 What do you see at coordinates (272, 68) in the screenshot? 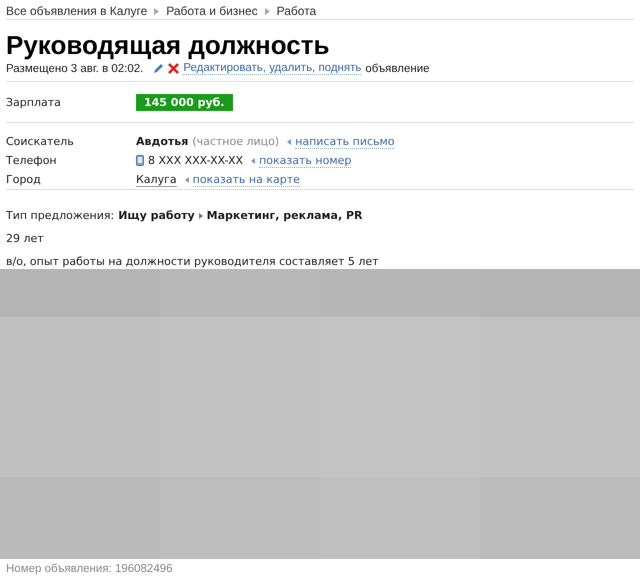
I see `edit-link: Редактировать, удалить, поднять` at bounding box center [272, 68].